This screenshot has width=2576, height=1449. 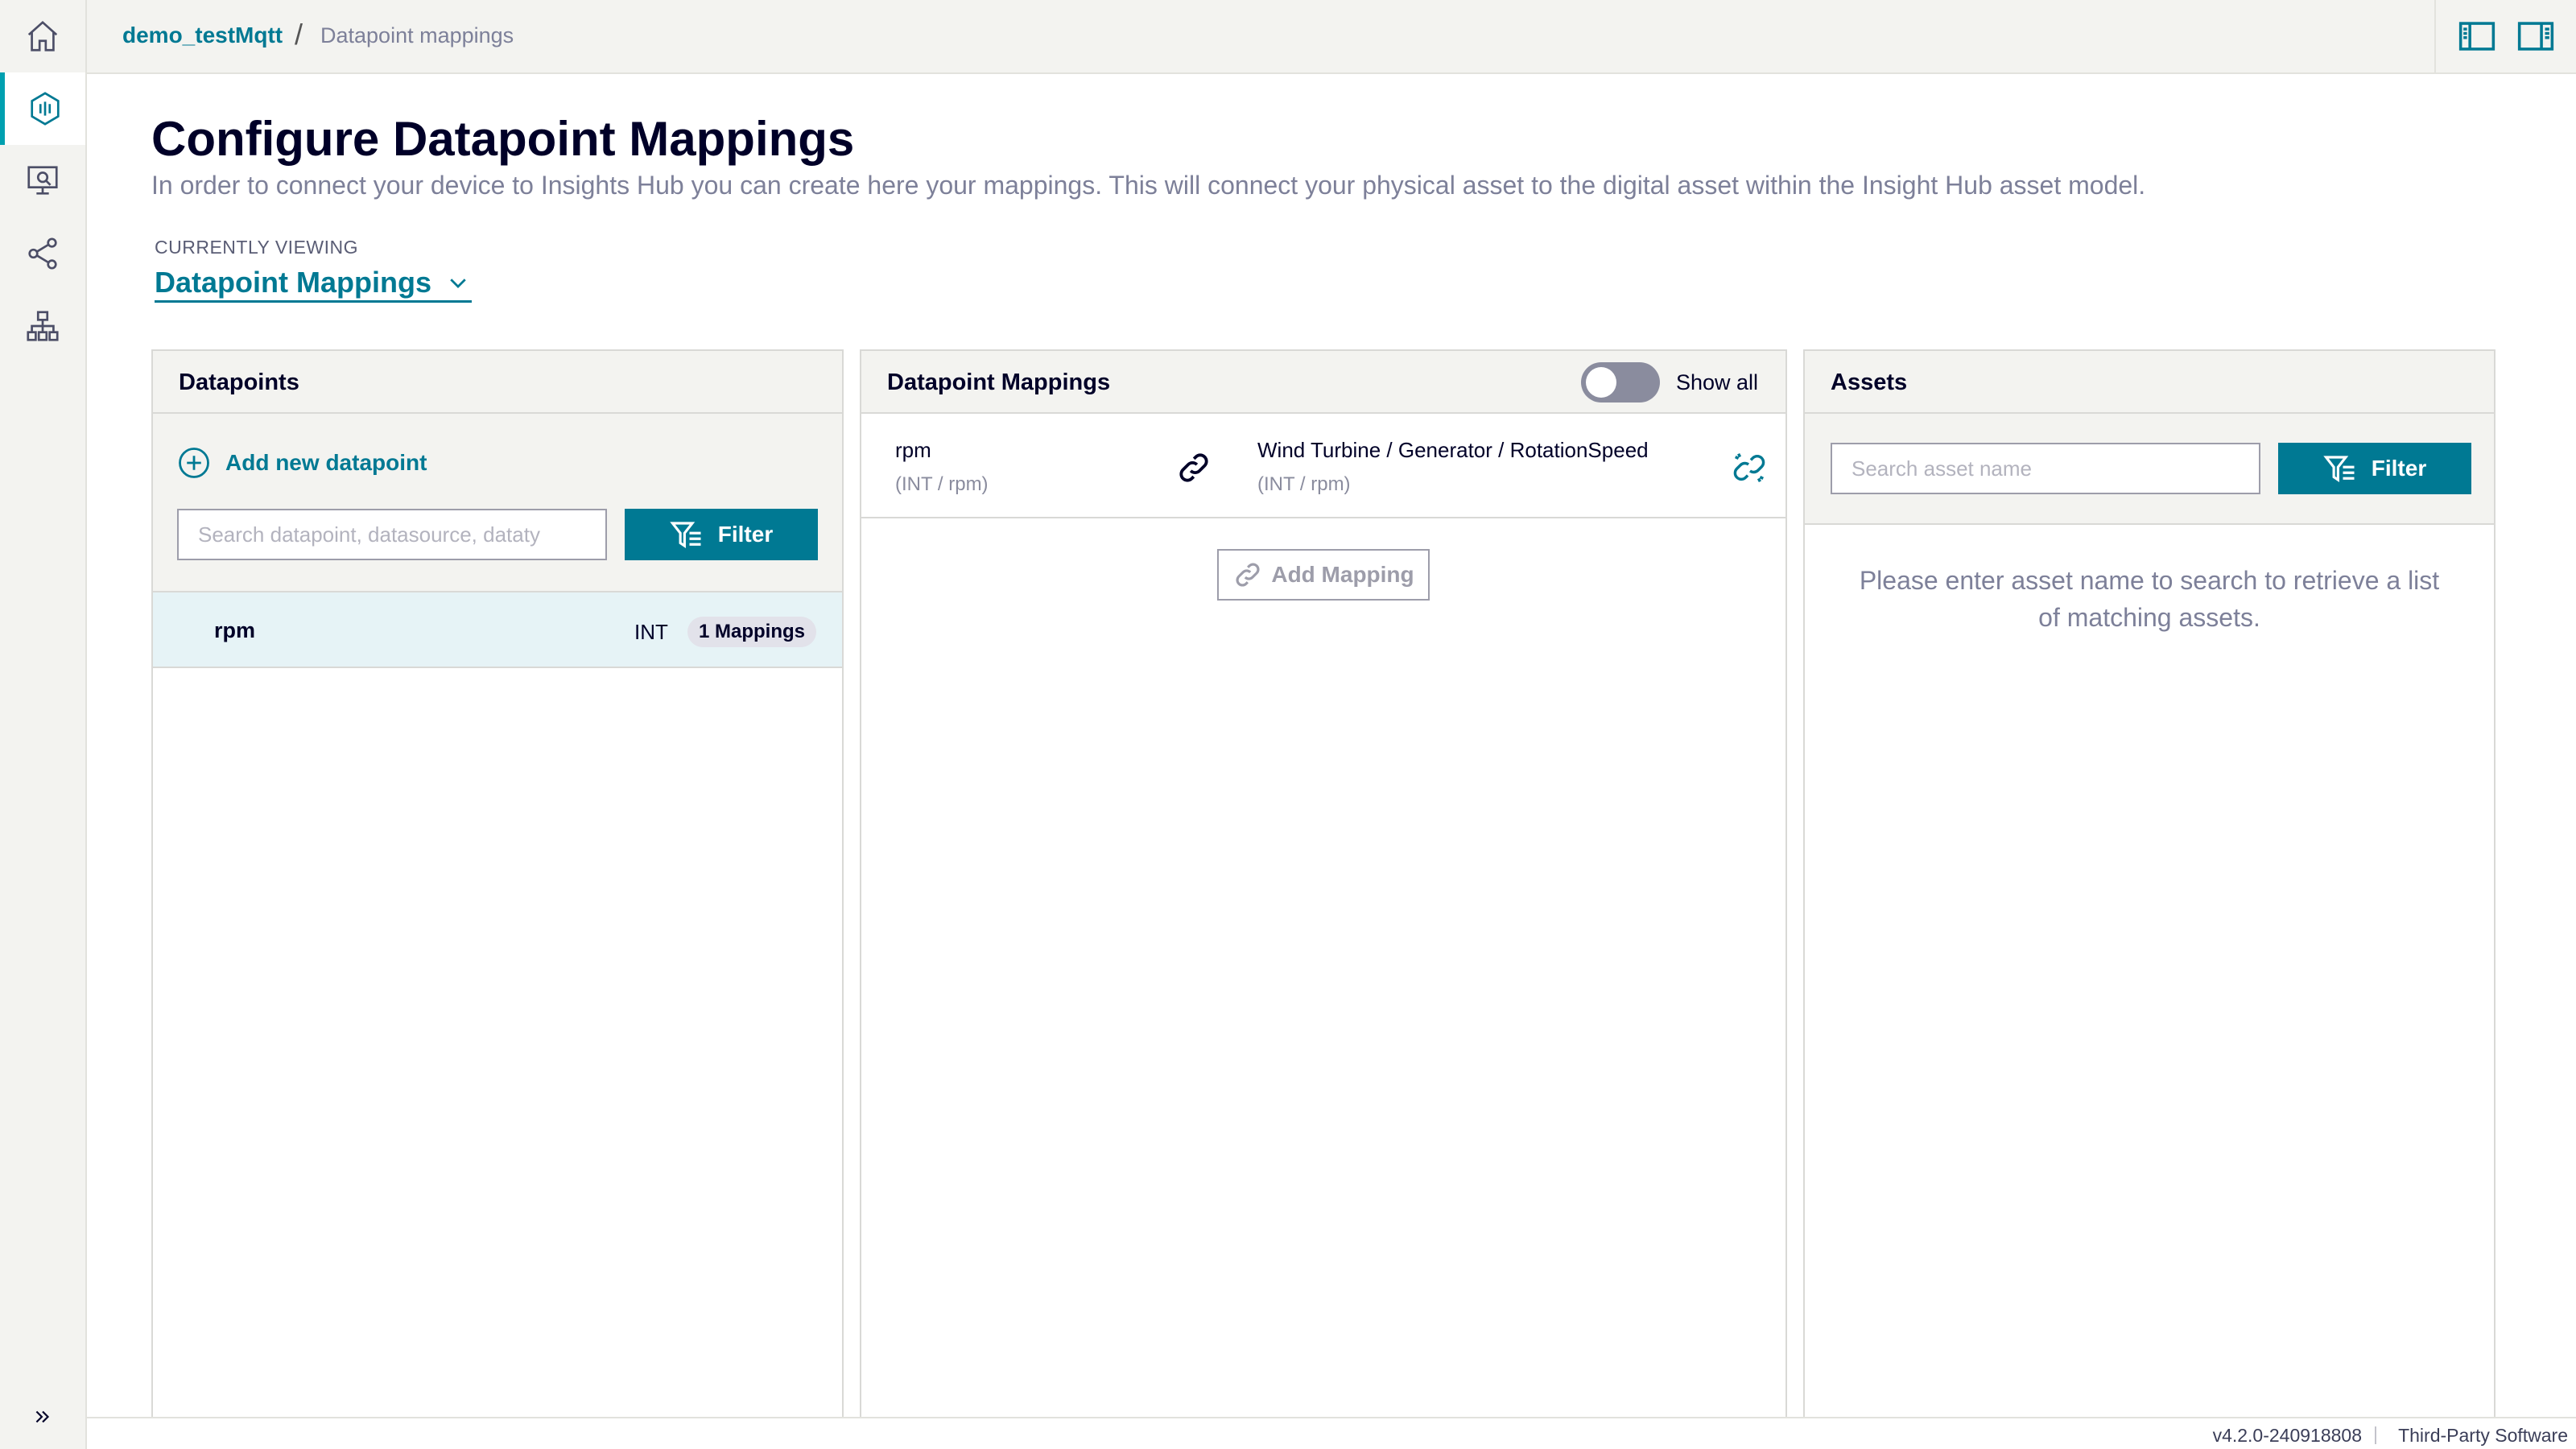 I want to click on sidebar-item-home, so click(x=42, y=36).